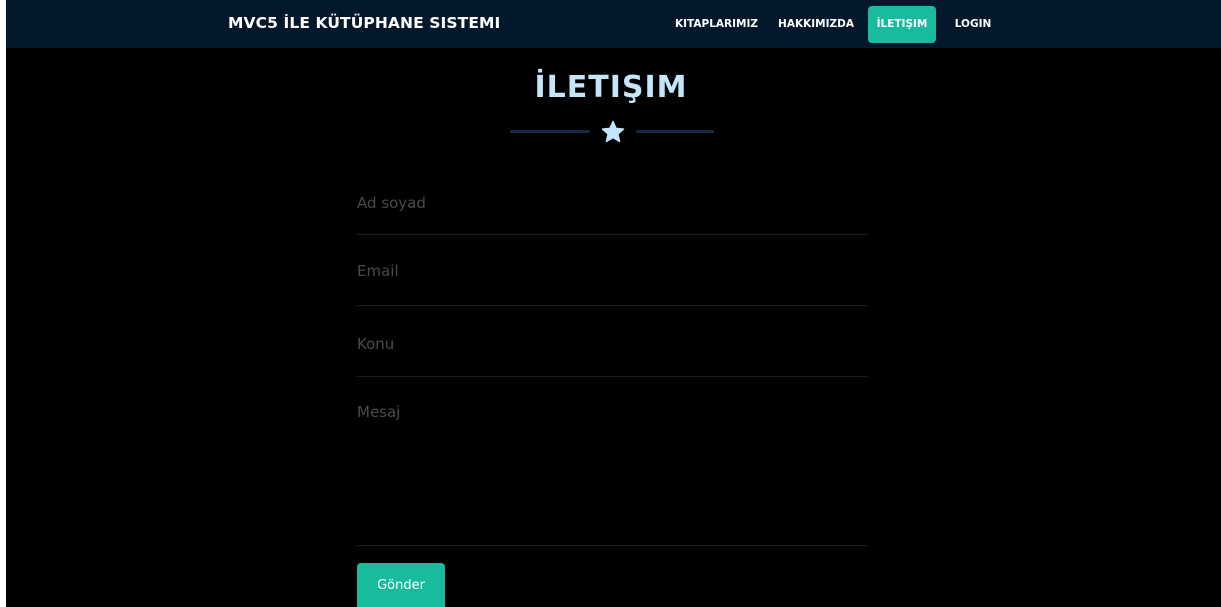 The height and width of the screenshot is (607, 1221). I want to click on name-field-group, so click(612, 212).